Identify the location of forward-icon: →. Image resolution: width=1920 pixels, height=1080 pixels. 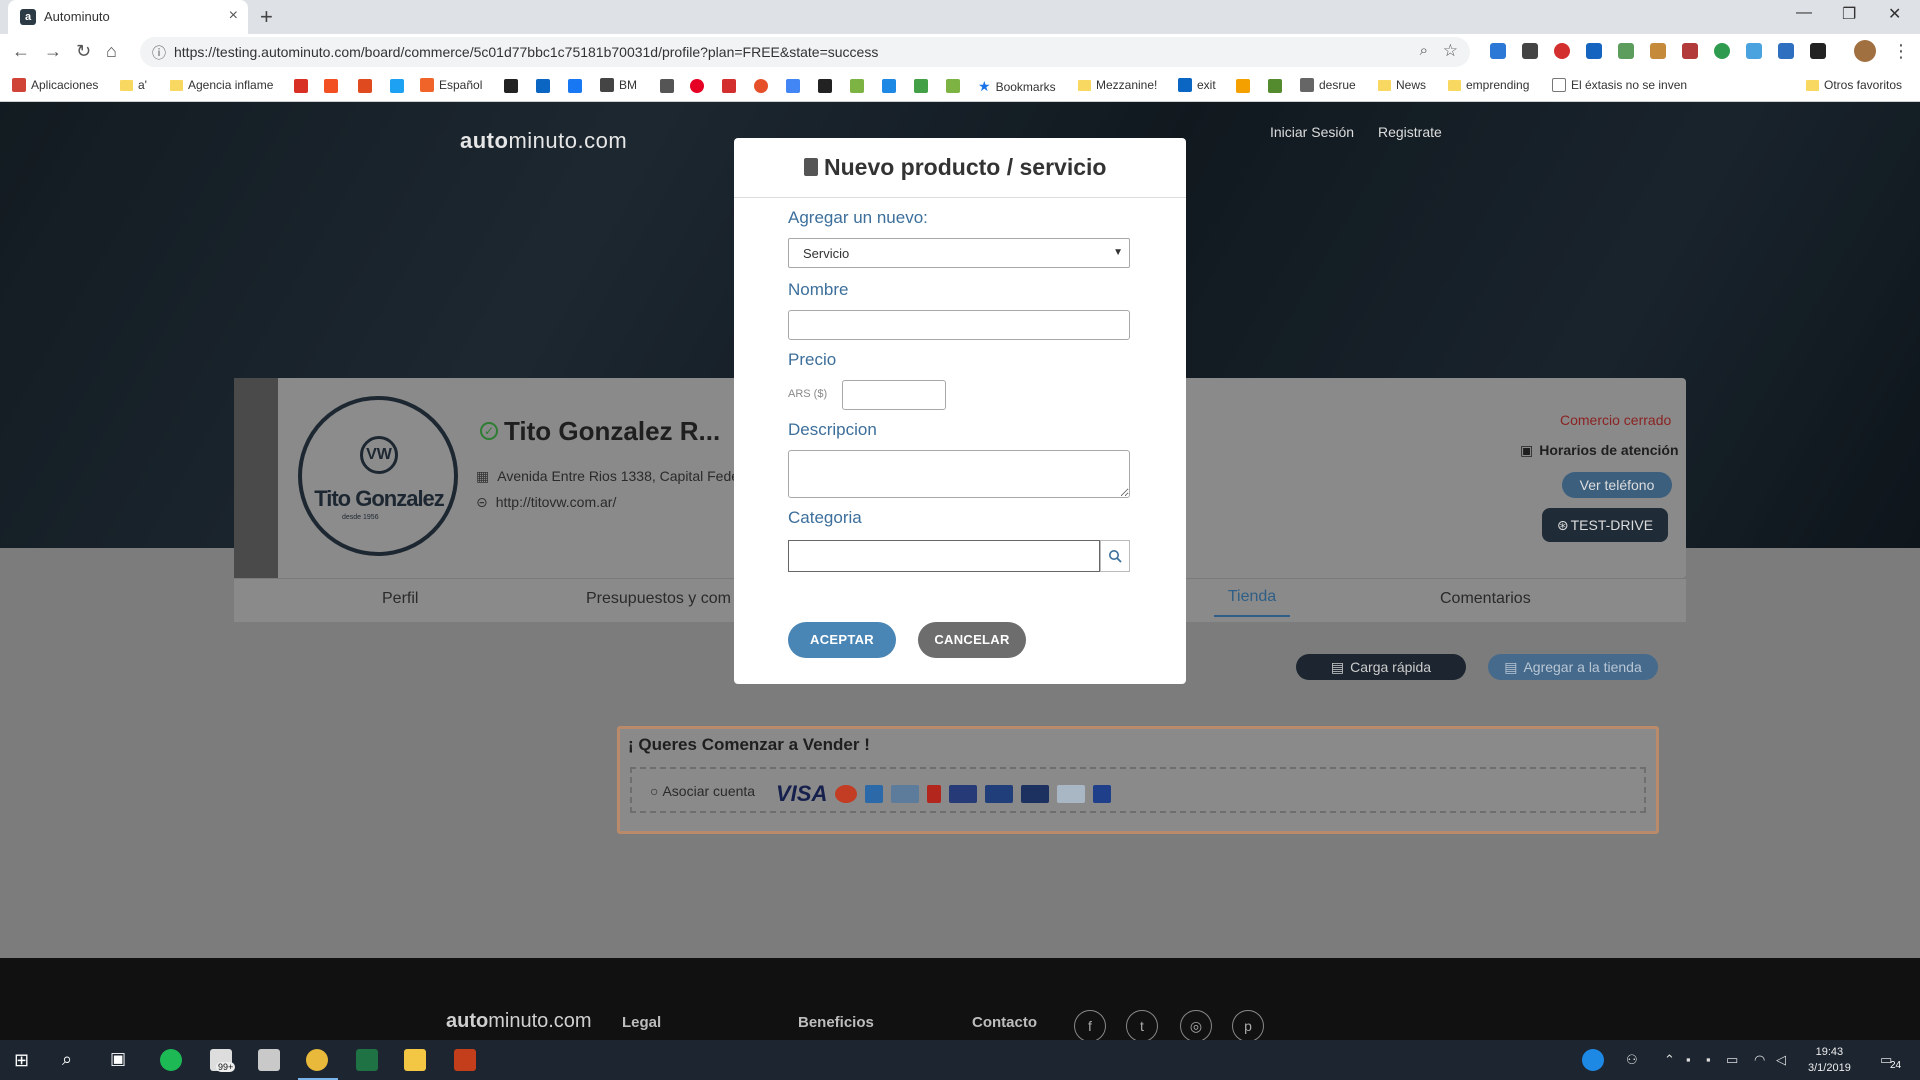
(53, 51).